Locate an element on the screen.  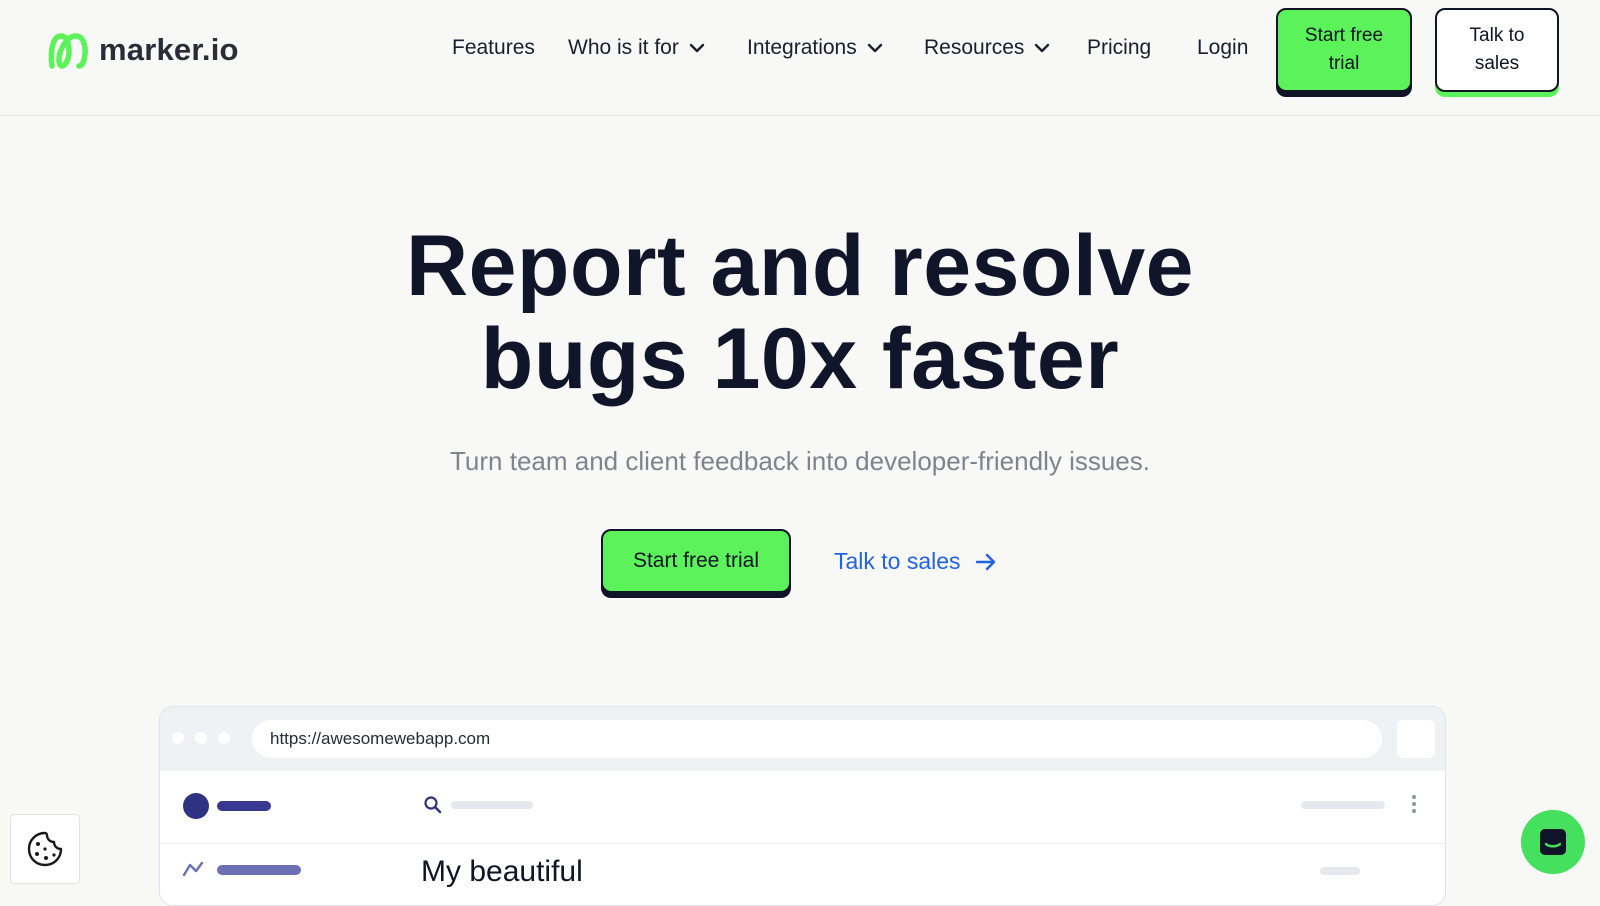
mock-row-icon is located at coordinates (193, 869).